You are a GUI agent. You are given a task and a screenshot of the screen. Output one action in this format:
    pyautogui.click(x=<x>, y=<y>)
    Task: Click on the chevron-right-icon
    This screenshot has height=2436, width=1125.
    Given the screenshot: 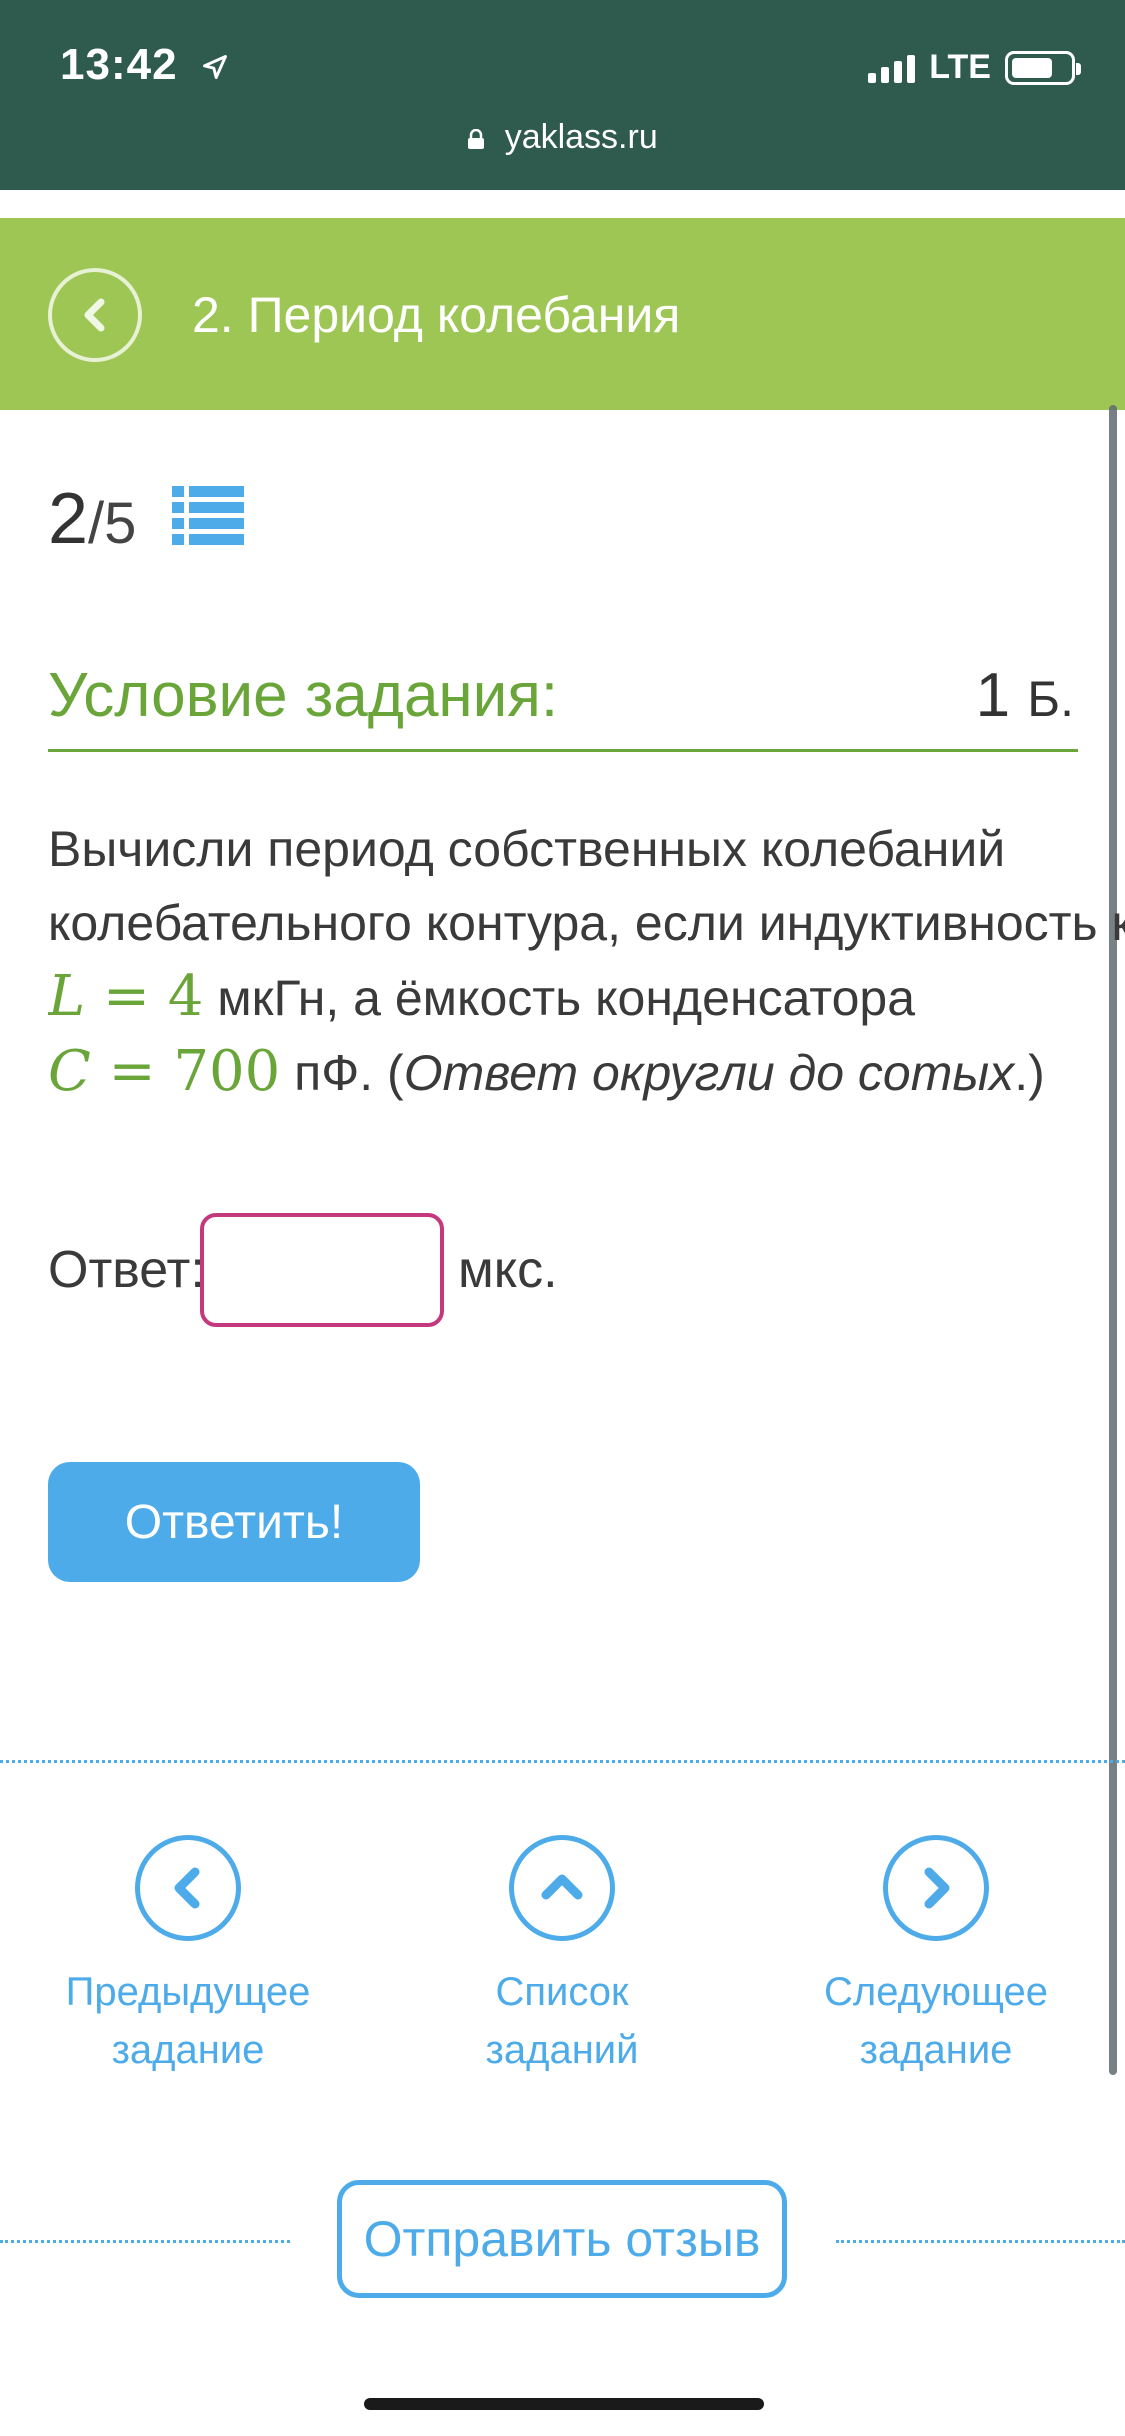 What is the action you would take?
    pyautogui.click(x=937, y=1888)
    